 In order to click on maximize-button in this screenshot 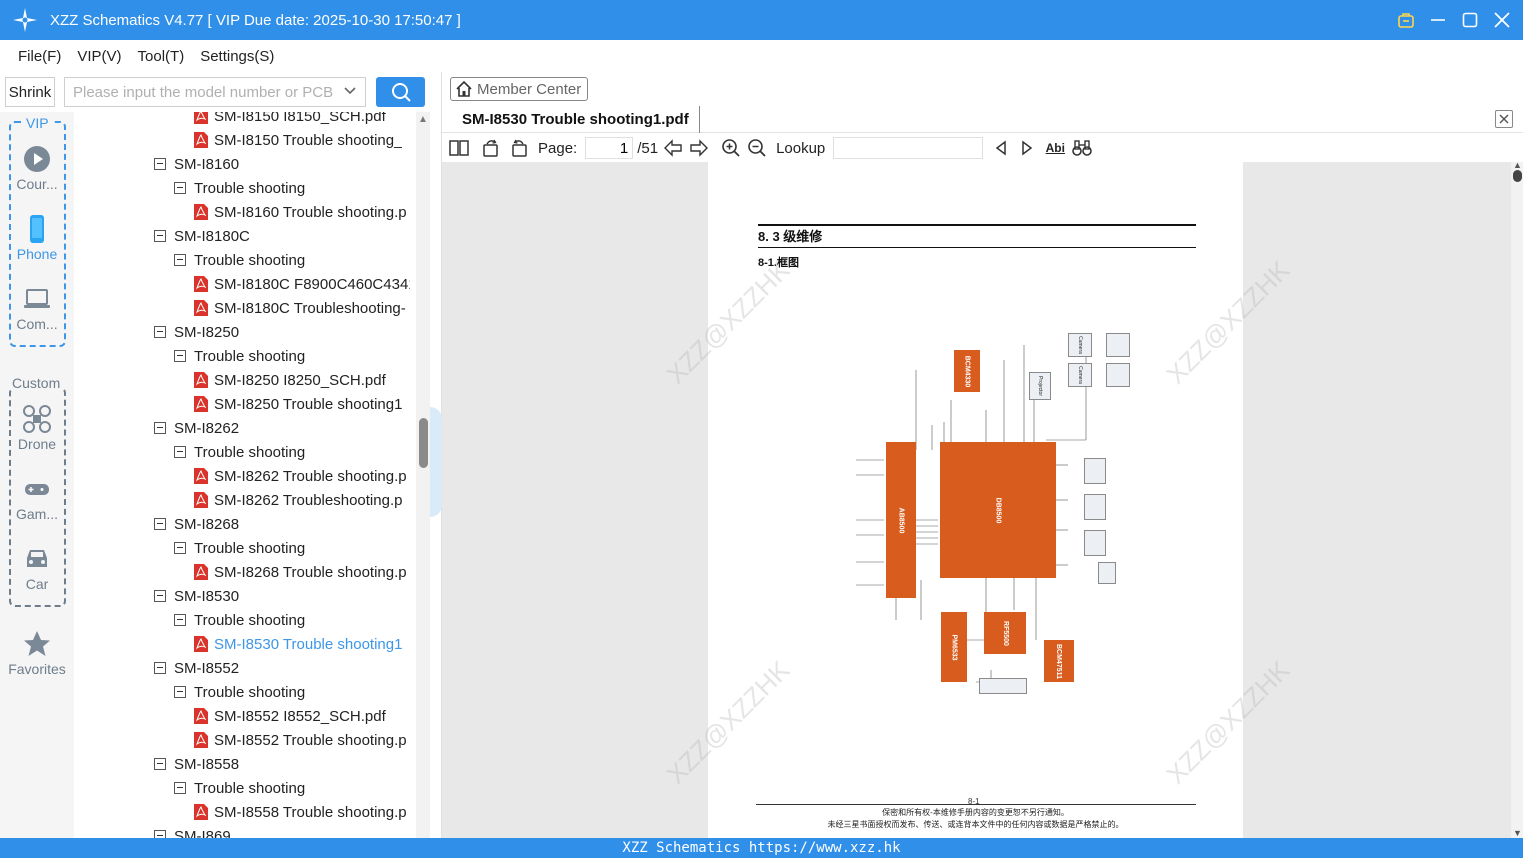, I will do `click(1470, 20)`.